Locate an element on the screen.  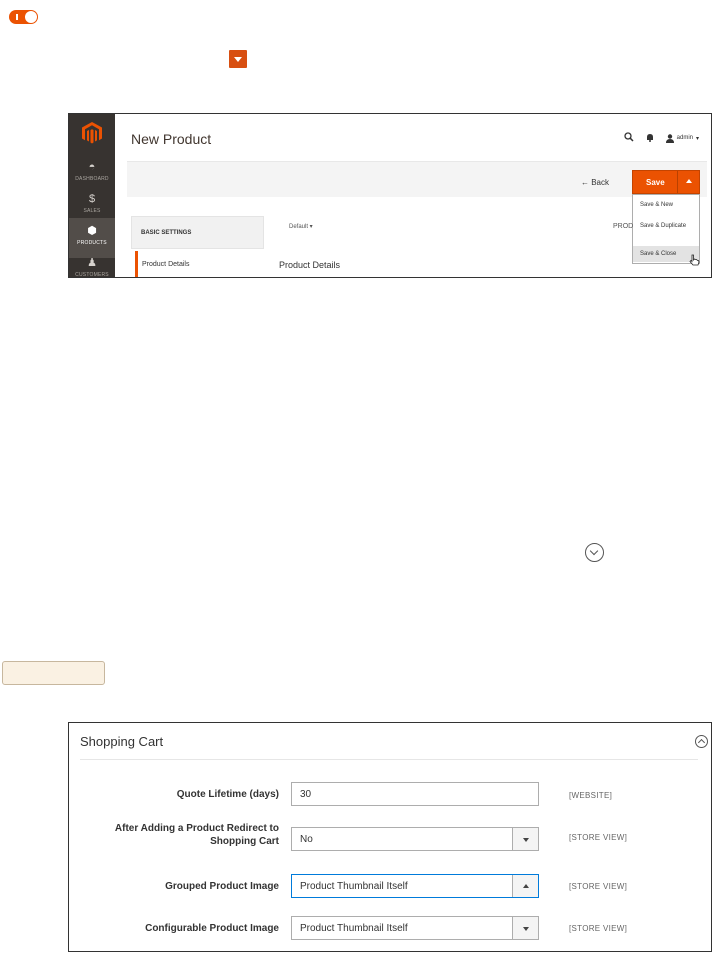
field-label-configurable-image: Configurable Product Image is located at coordinates (212, 928).